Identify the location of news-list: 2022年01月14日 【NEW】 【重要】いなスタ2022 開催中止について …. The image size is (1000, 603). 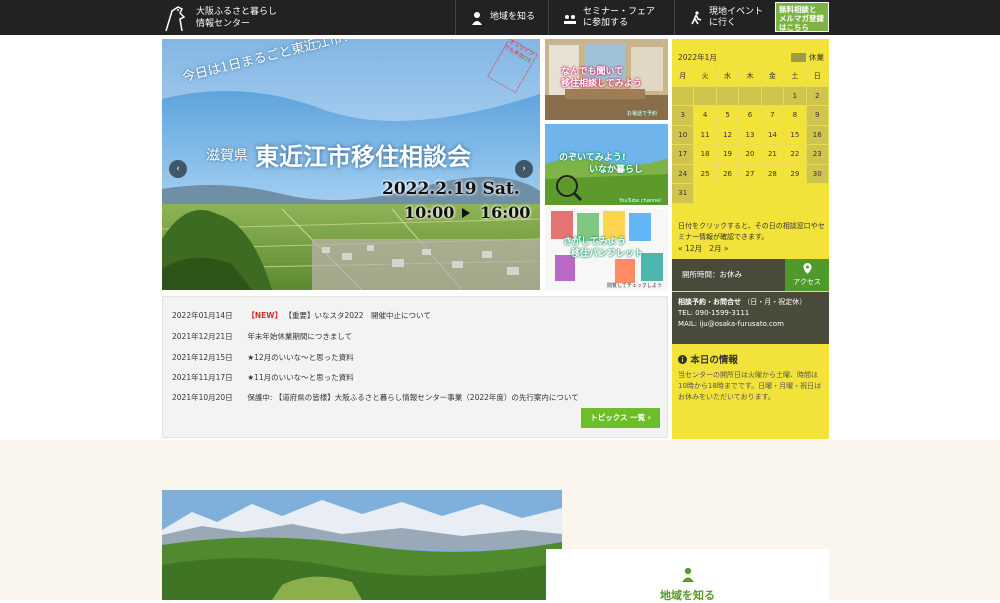
(415, 367).